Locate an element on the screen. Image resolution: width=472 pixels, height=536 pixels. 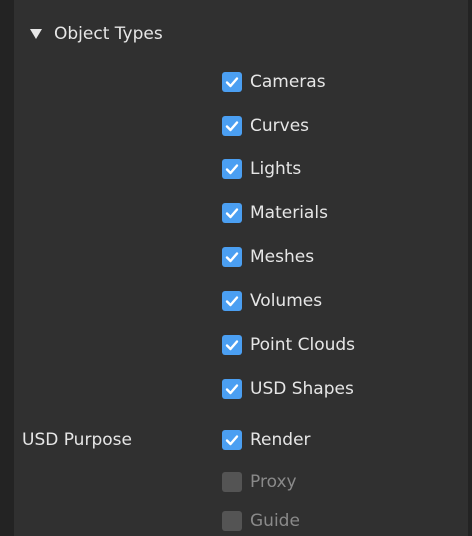
checkbox-label: Curves is located at coordinates (280, 126).